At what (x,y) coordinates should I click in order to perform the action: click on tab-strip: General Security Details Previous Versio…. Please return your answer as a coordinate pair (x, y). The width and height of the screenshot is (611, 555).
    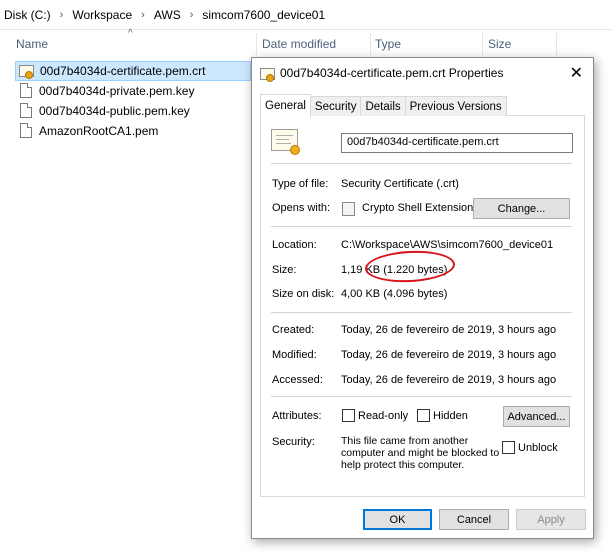
    Looking at the image, I should click on (383, 105).